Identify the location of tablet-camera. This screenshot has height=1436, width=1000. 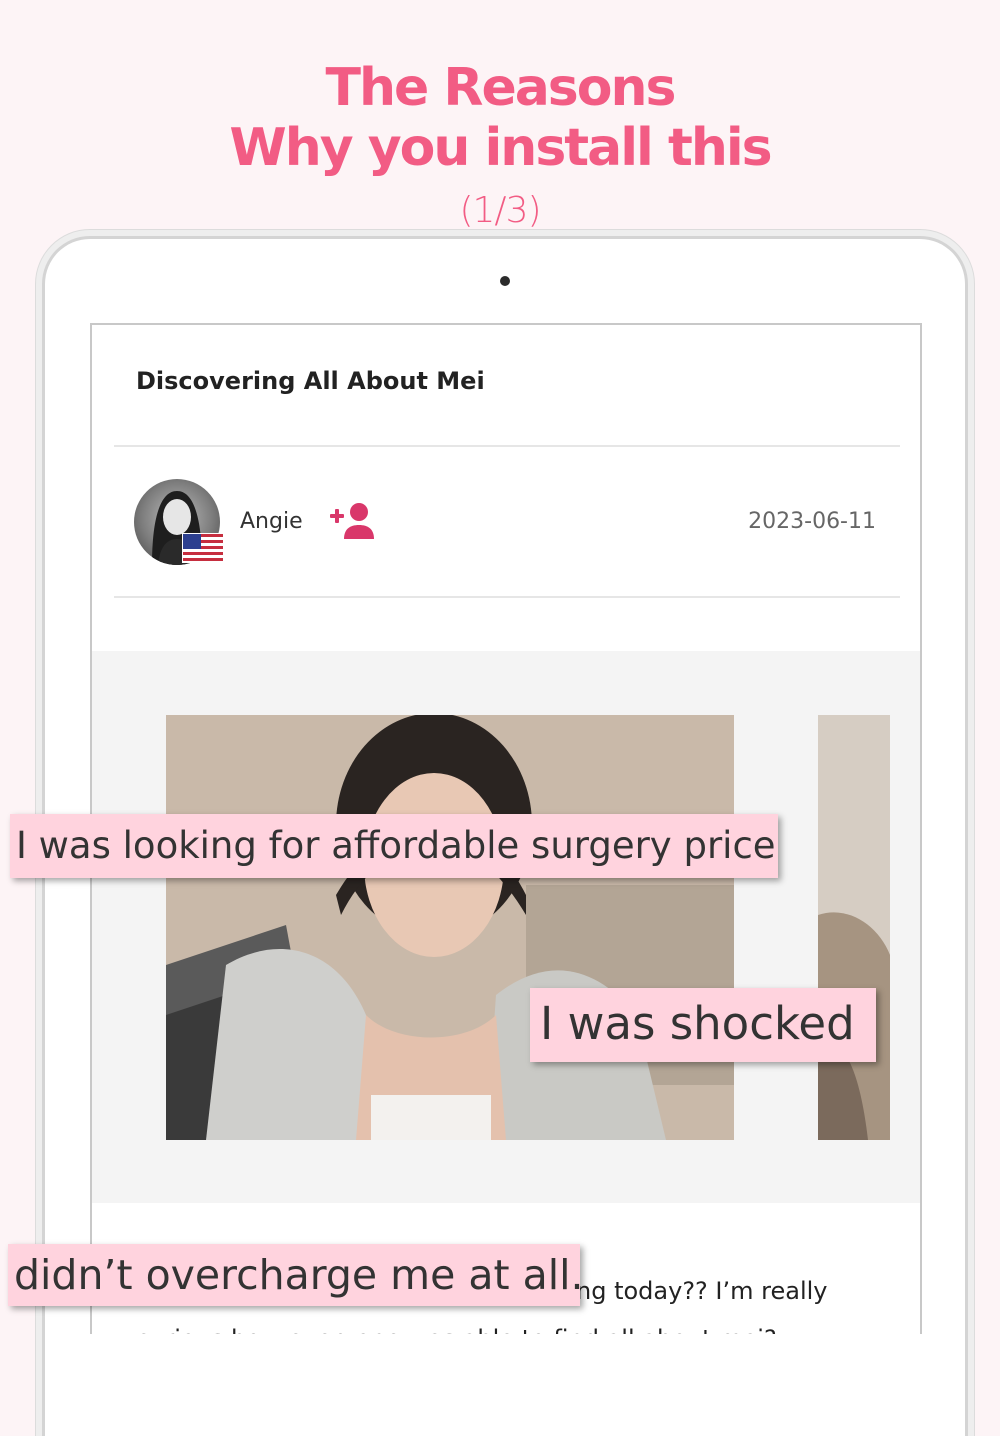
(505, 281).